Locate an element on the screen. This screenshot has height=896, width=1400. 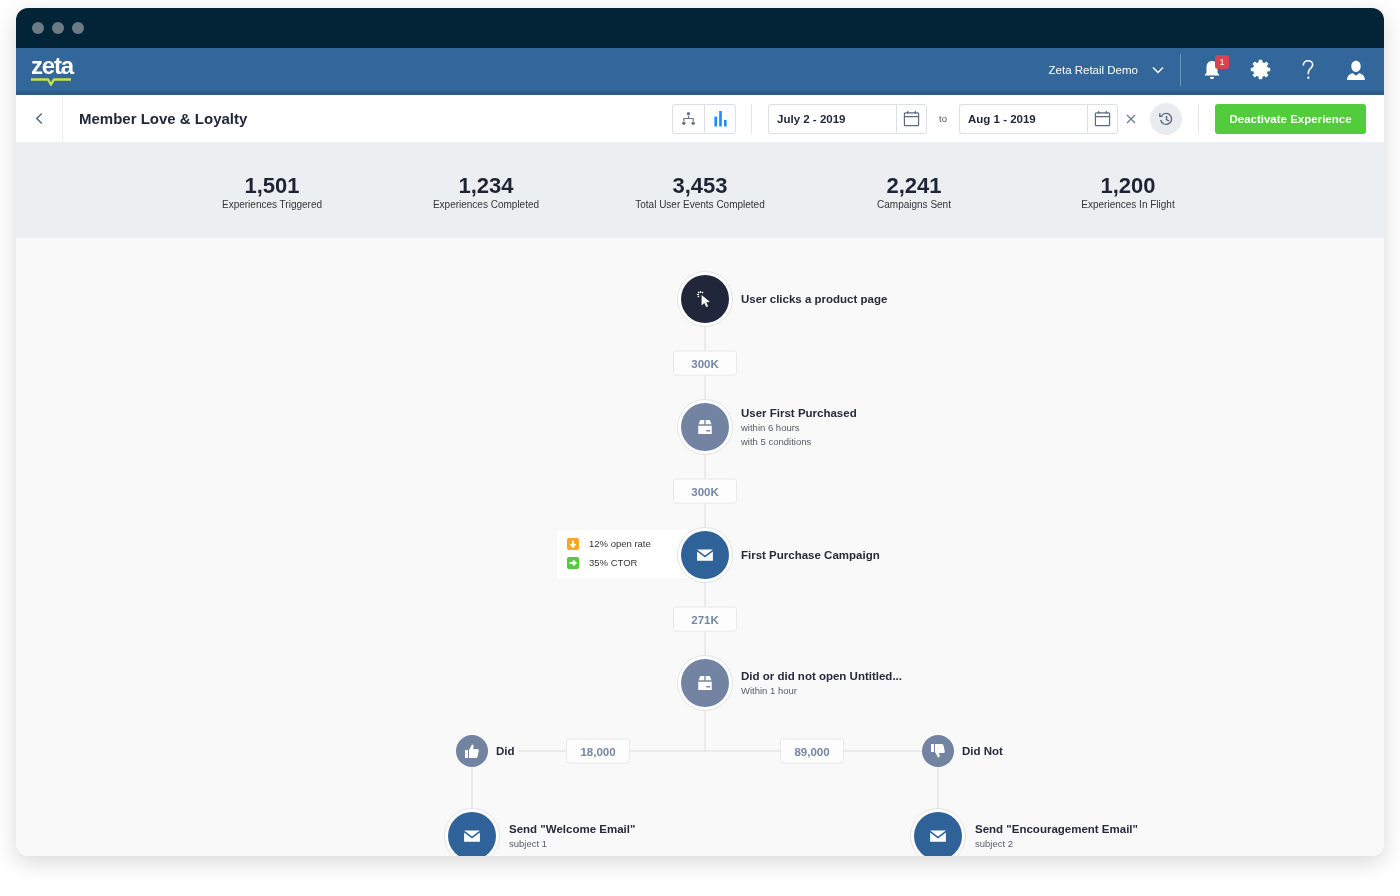
count-badge: 271K is located at coordinates (705, 619).